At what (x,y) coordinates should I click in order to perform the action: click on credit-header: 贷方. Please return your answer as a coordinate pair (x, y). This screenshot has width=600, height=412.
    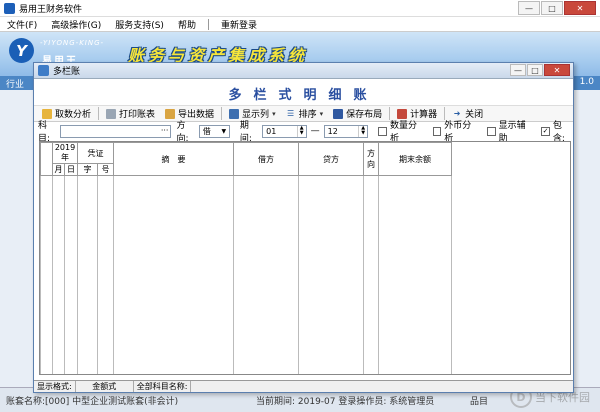
    Looking at the image, I should click on (331, 159).